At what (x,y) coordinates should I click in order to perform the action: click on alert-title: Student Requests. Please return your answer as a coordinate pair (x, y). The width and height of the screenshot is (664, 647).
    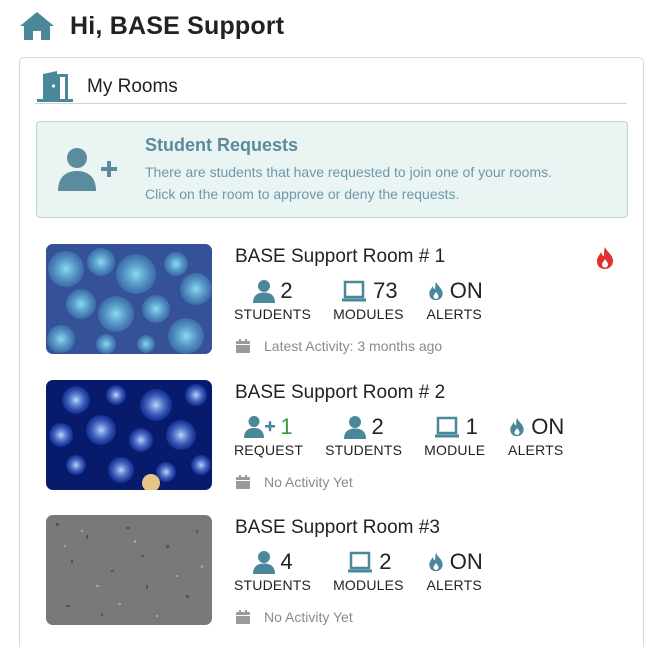
    Looking at the image, I should click on (222, 145).